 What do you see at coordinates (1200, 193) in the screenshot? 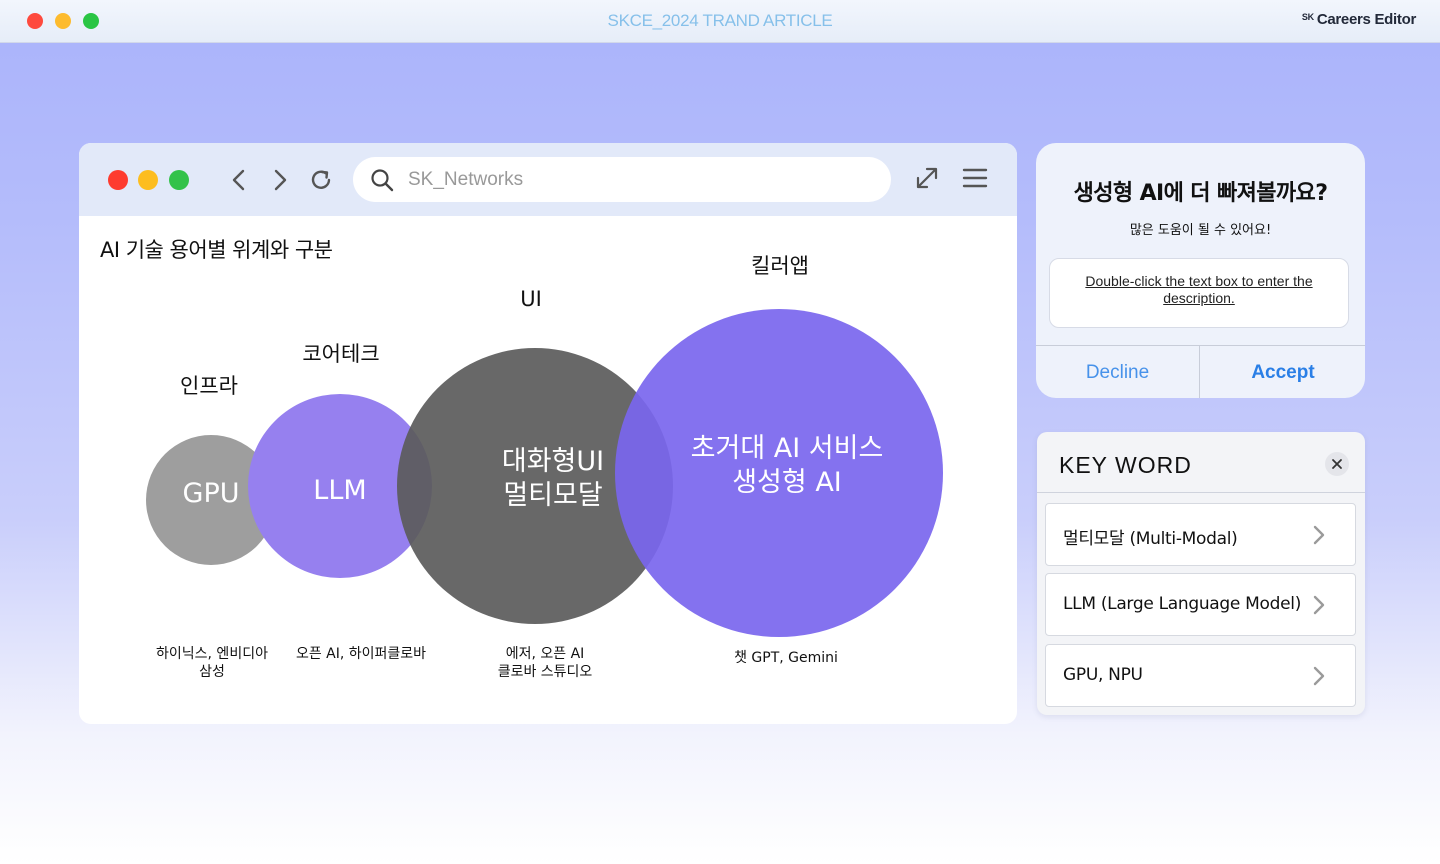
I see `dialog-title: 생성형 AI에 더 빠져볼까요?` at bounding box center [1200, 193].